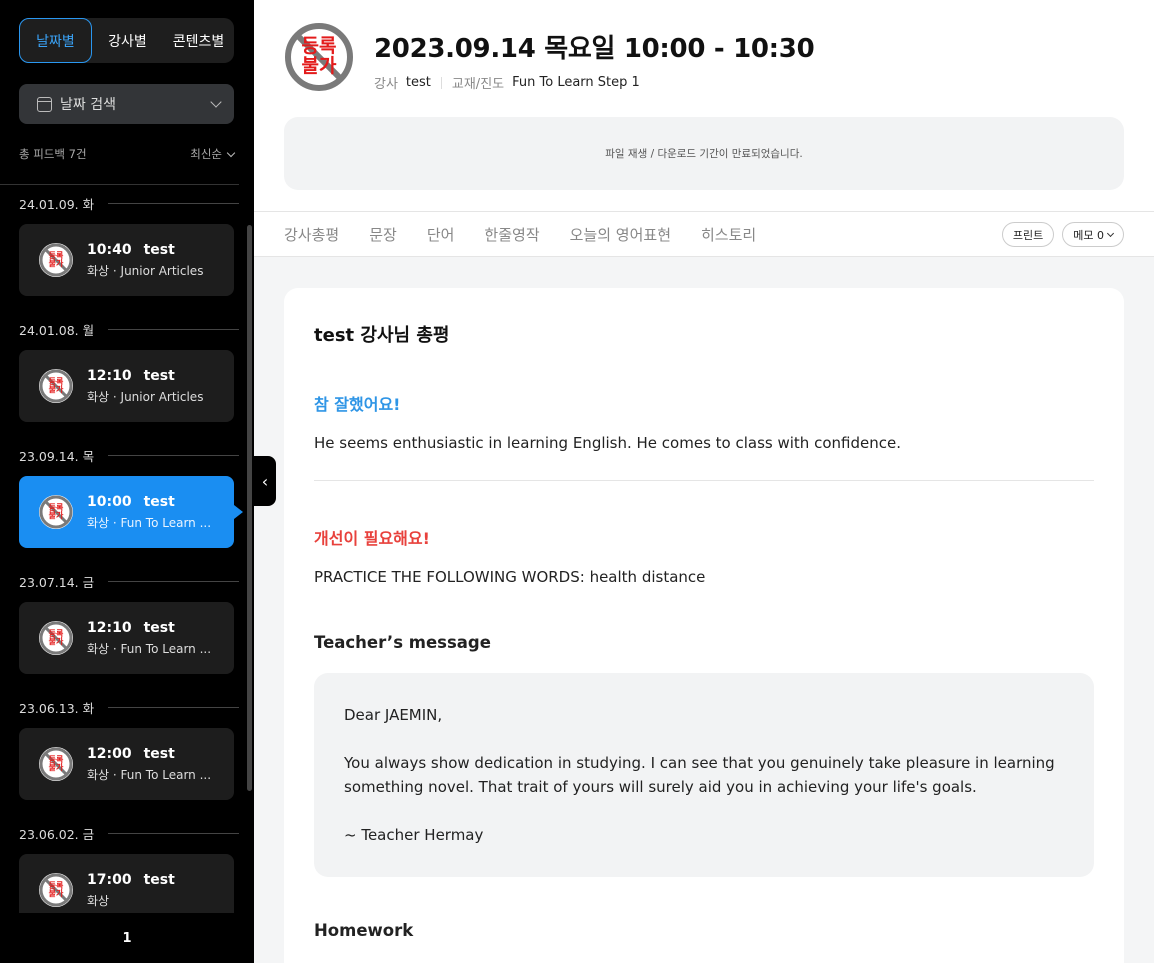 This screenshot has height=963, width=1154. Describe the element at coordinates (127, 40) in the screenshot. I see `tab-by-teacher: 강사별` at that location.